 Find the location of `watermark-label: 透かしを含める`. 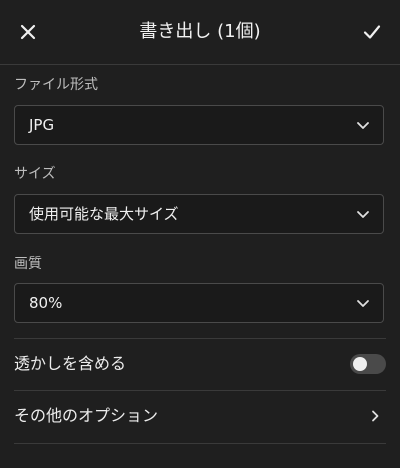

watermark-label: 透かしを含める is located at coordinates (70, 363).